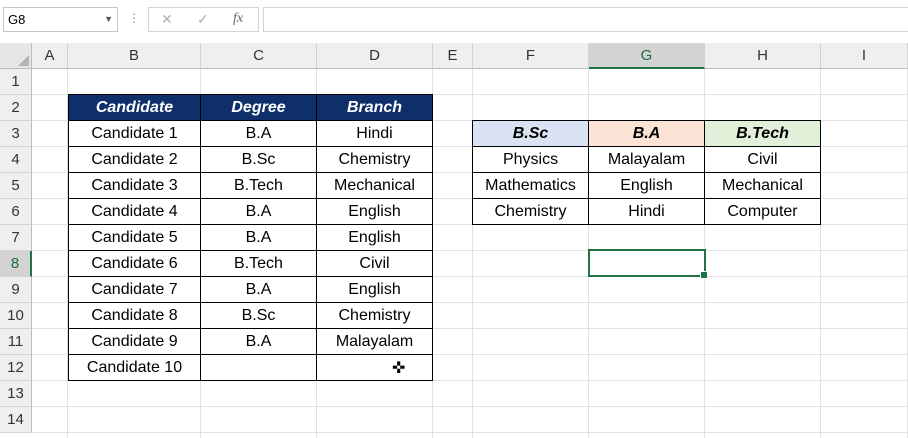 The width and height of the screenshot is (908, 438). I want to click on table2-cell: Civil, so click(762, 159).